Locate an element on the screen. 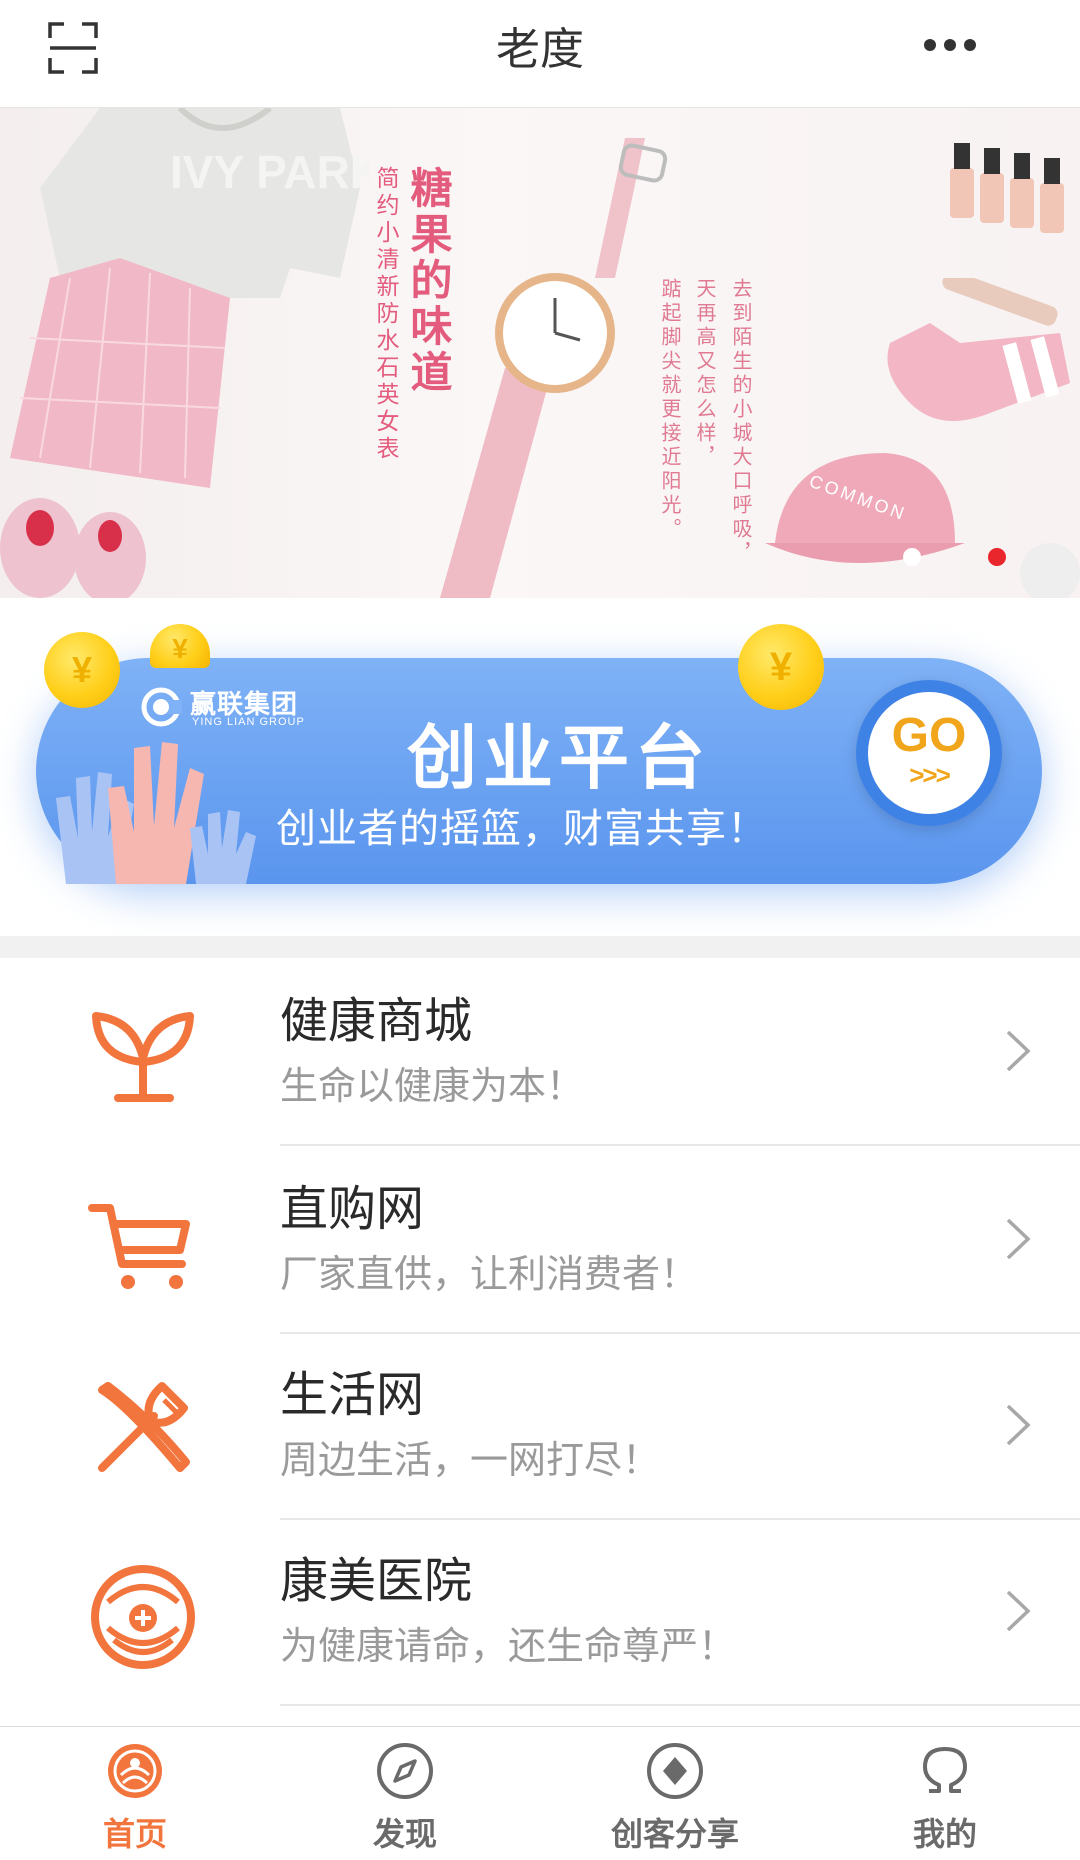  sprout-icon is located at coordinates (143, 1057).